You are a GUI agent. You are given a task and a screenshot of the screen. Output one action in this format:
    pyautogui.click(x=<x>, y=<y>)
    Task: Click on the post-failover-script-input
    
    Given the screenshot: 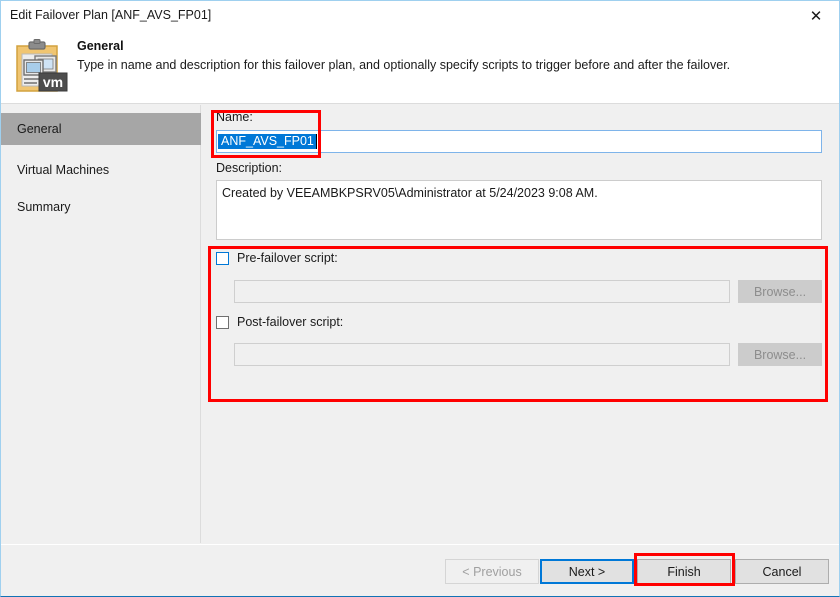 What is the action you would take?
    pyautogui.click(x=482, y=354)
    